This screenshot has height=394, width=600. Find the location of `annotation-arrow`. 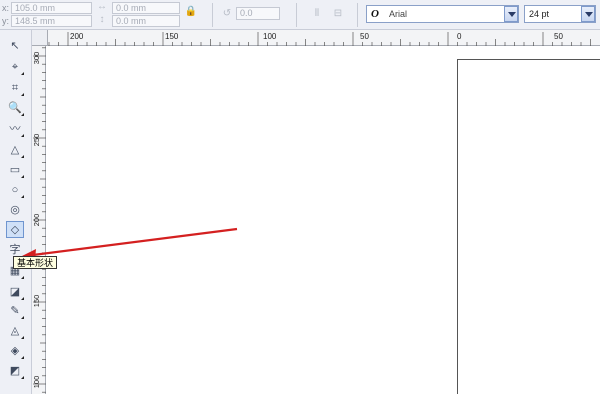

annotation-arrow is located at coordinates (130, 243).